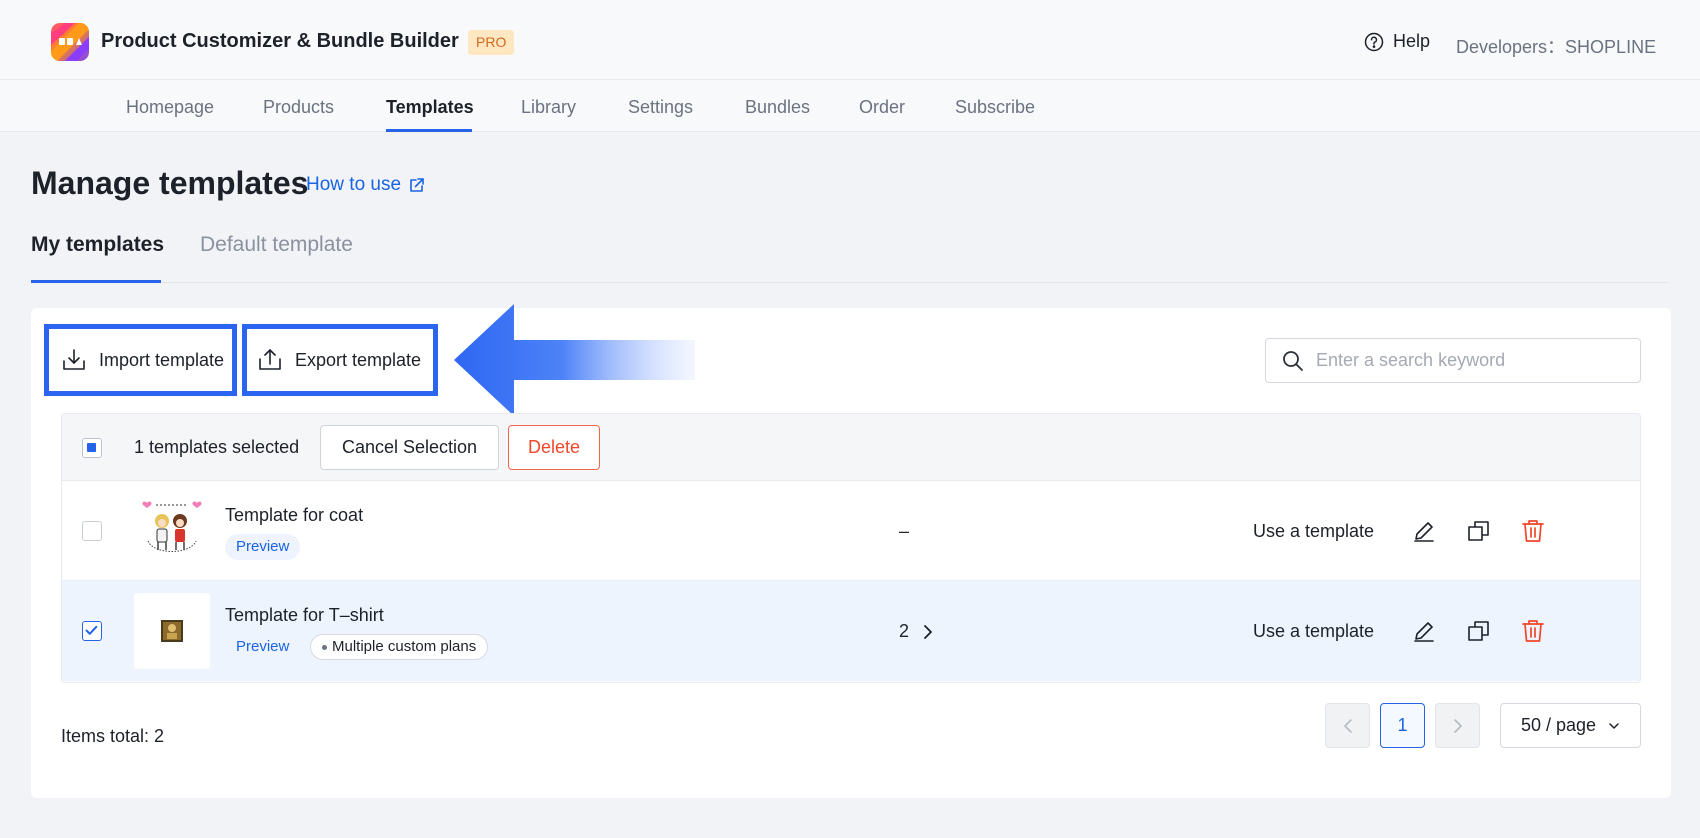  What do you see at coordinates (904, 631) in the screenshot?
I see `plan-count-value: 2` at bounding box center [904, 631].